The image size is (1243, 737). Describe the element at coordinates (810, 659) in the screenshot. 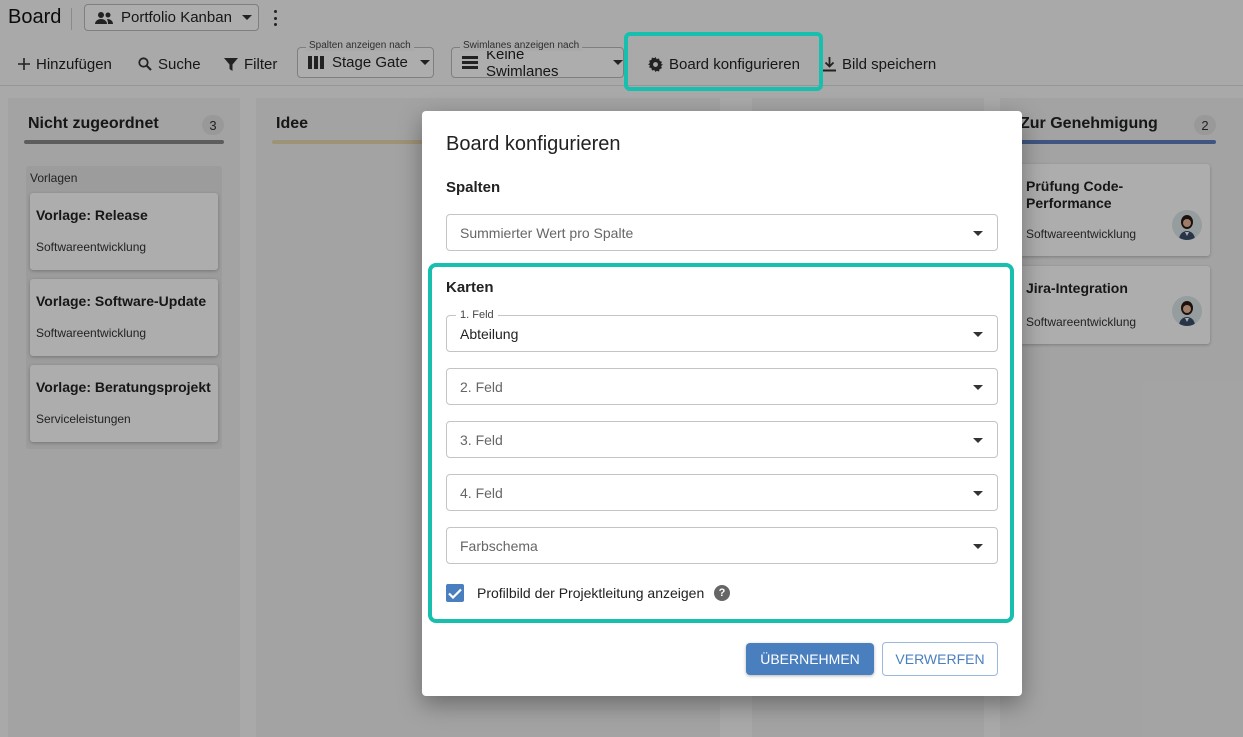

I see `apply-button: ÜBERNEHMEN` at that location.